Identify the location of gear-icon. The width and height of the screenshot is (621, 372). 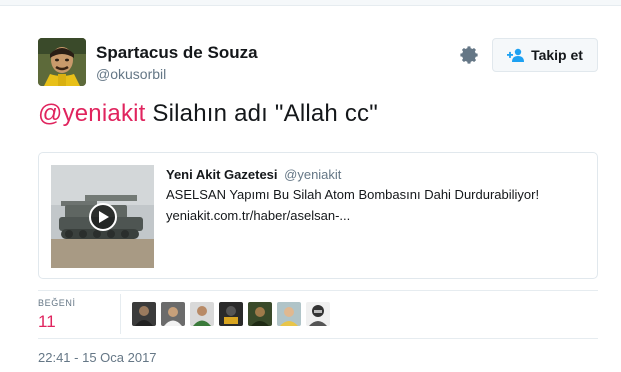
(469, 55).